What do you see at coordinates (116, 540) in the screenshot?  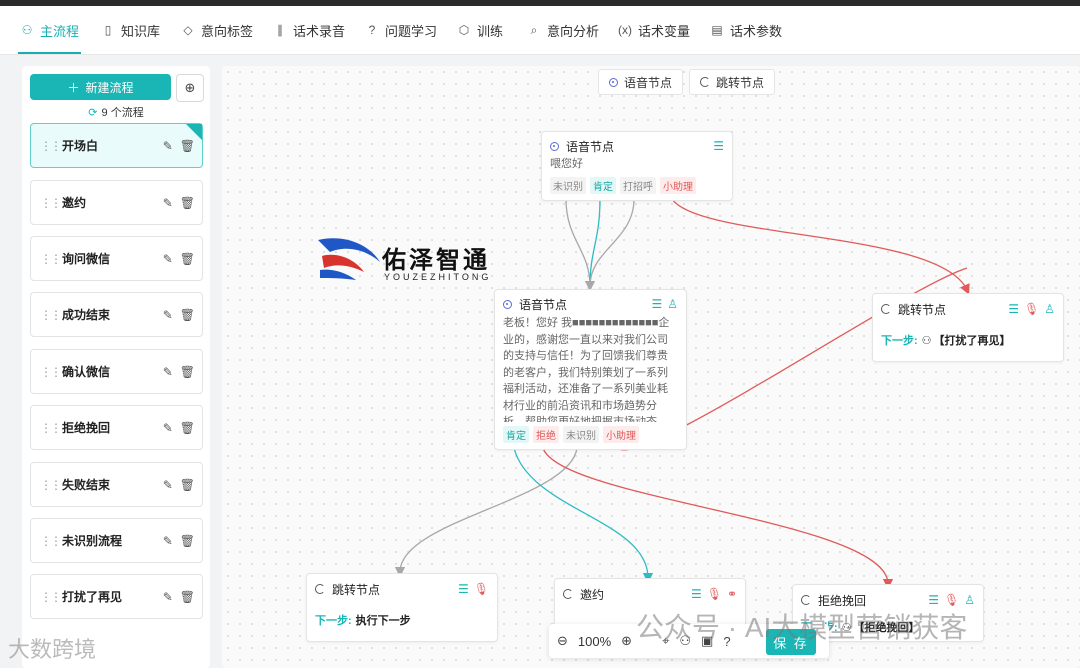 I see `flow-item: ⋮⋮ 未识别流程 ✎ 🗑` at bounding box center [116, 540].